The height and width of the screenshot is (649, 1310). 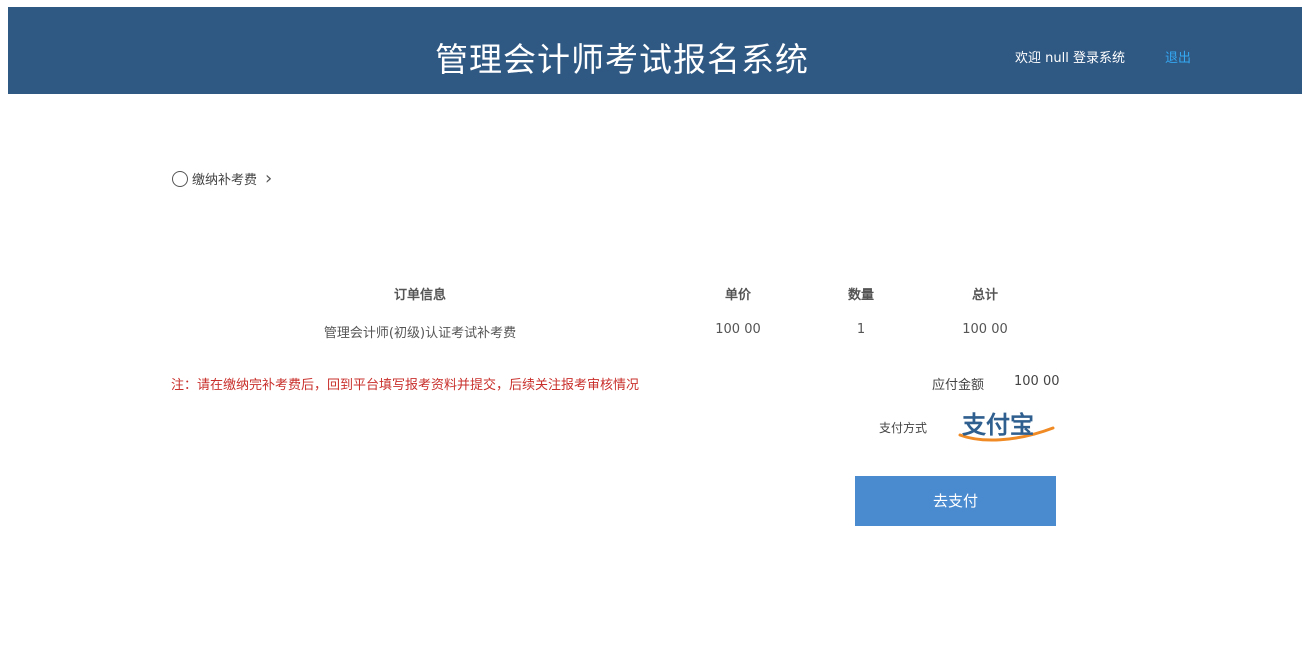 I want to click on amount-due-value: 100 00, so click(x=1037, y=381).